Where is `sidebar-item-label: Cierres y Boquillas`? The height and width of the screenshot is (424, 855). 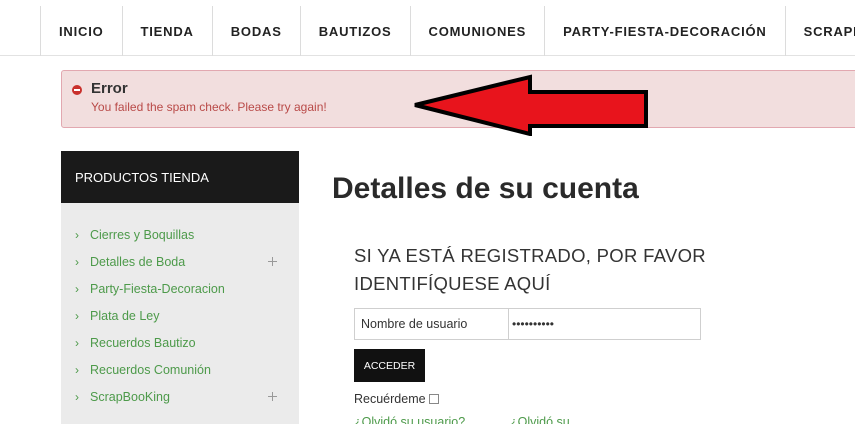
sidebar-item-label: Cierres y Boquillas is located at coordinates (142, 234).